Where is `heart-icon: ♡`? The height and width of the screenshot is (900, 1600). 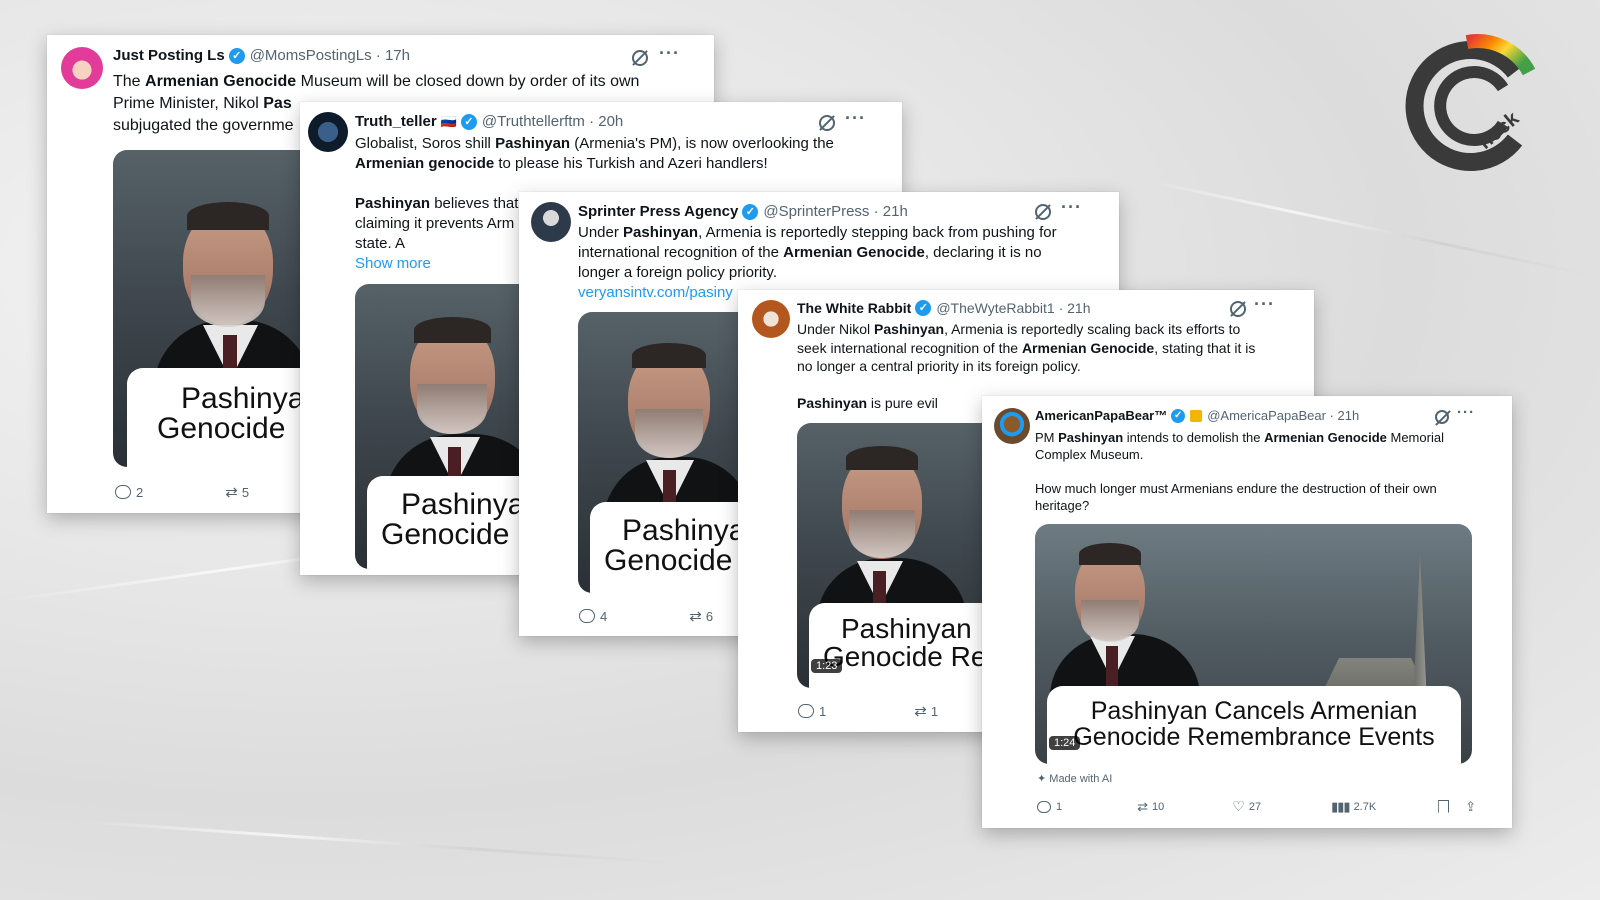 heart-icon: ♡ is located at coordinates (1238, 806).